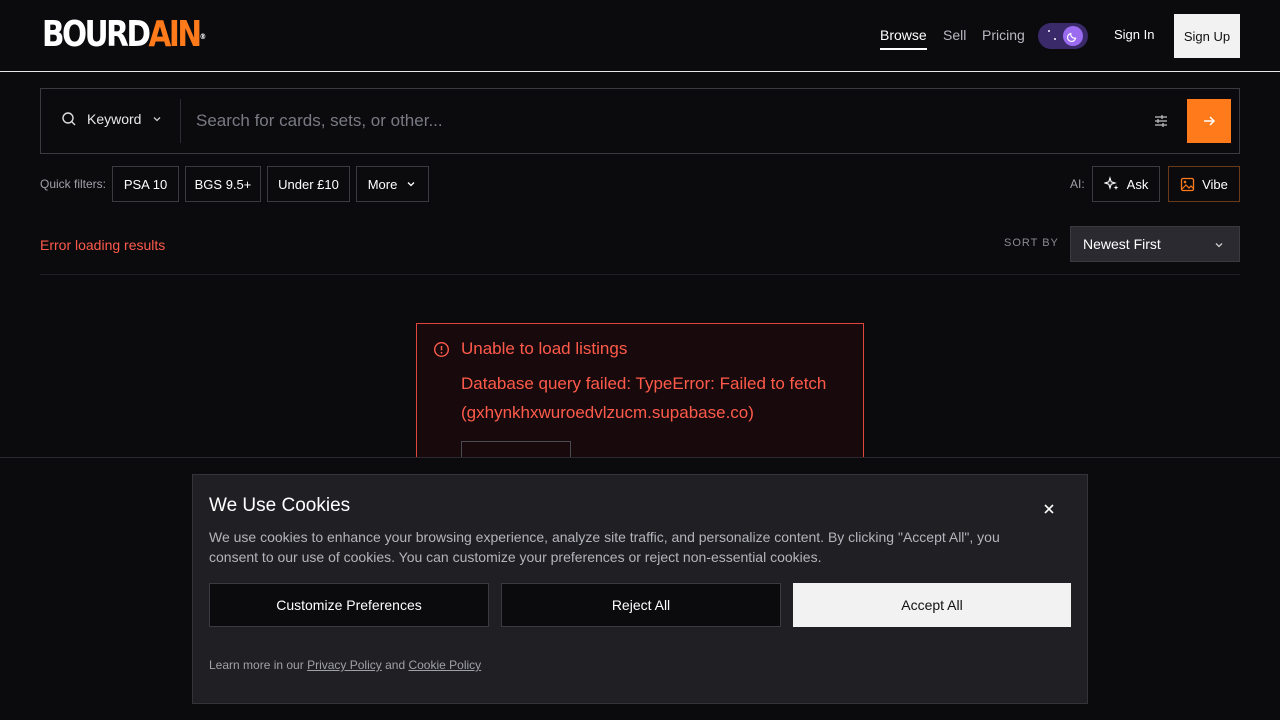 The height and width of the screenshot is (720, 1280). What do you see at coordinates (175, 34) in the screenshot?
I see `logo-text-part2: AIN` at bounding box center [175, 34].